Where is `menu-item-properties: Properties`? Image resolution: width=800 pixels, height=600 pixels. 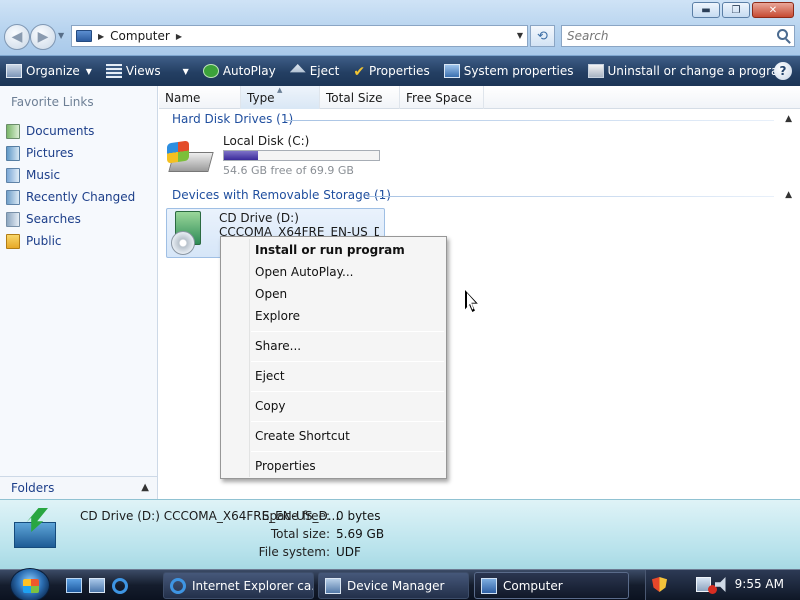
menu-item-properties: Properties is located at coordinates (285, 466).